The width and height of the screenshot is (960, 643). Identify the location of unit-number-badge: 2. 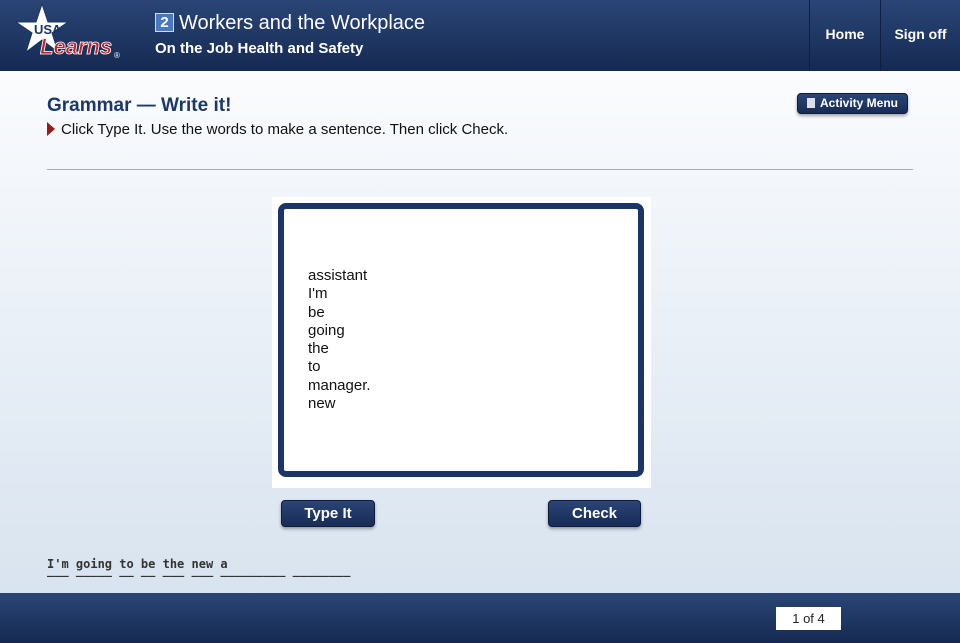
(164, 22).